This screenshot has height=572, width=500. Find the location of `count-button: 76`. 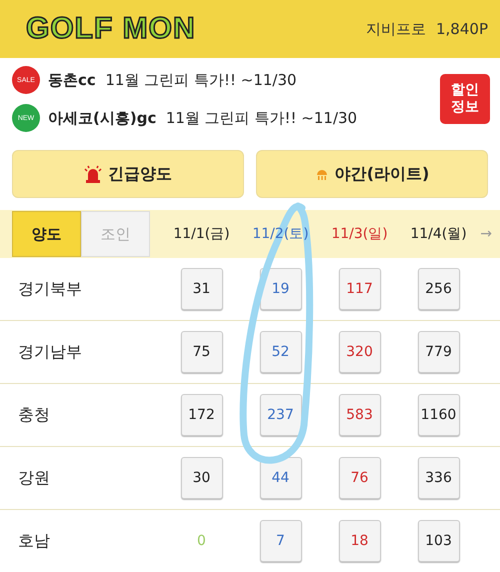

count-button: 76 is located at coordinates (359, 478).